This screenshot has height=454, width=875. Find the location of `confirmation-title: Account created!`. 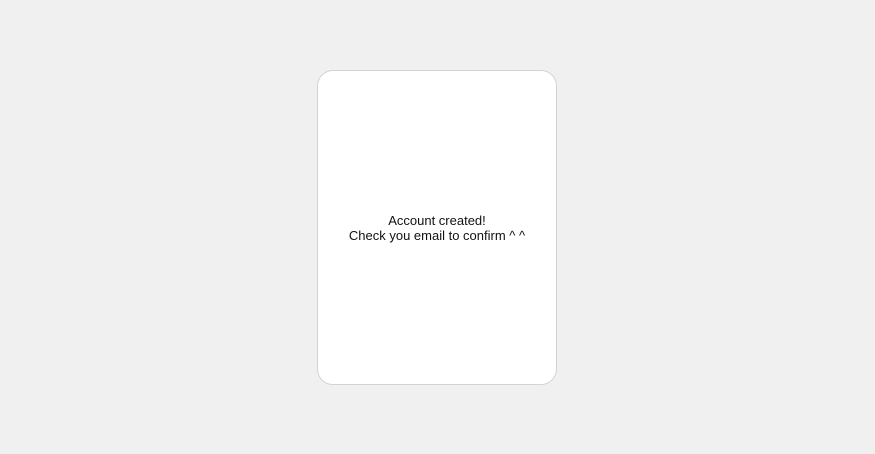

confirmation-title: Account created! is located at coordinates (437, 220).